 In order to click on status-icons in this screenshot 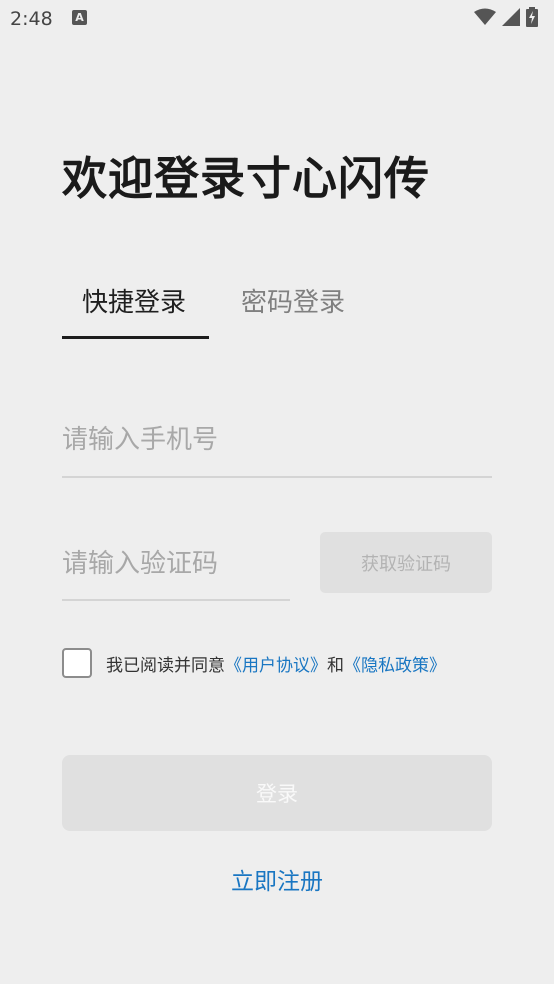, I will do `click(506, 17)`.